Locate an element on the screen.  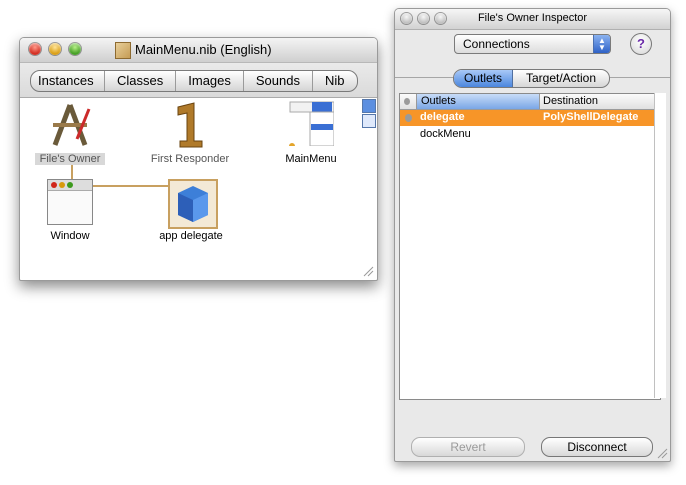
help-button: ? is located at coordinates (641, 44).